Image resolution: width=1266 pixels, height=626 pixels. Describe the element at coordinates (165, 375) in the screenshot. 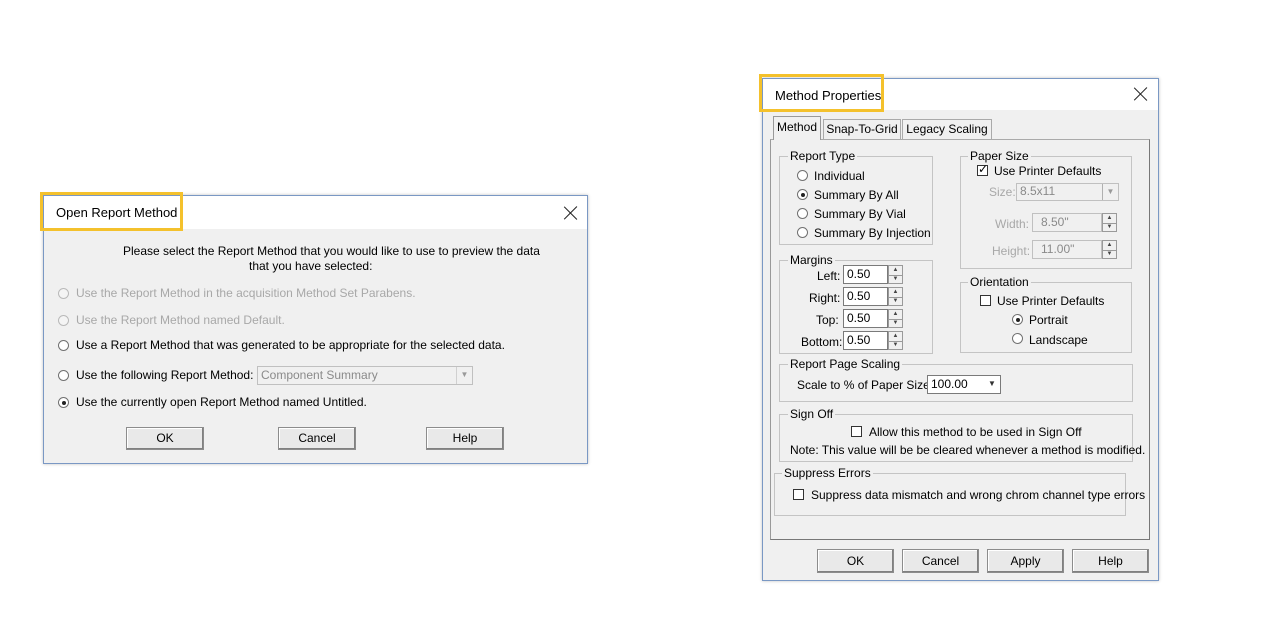

I see `option-following-method-label: Use the following Report Method:` at that location.